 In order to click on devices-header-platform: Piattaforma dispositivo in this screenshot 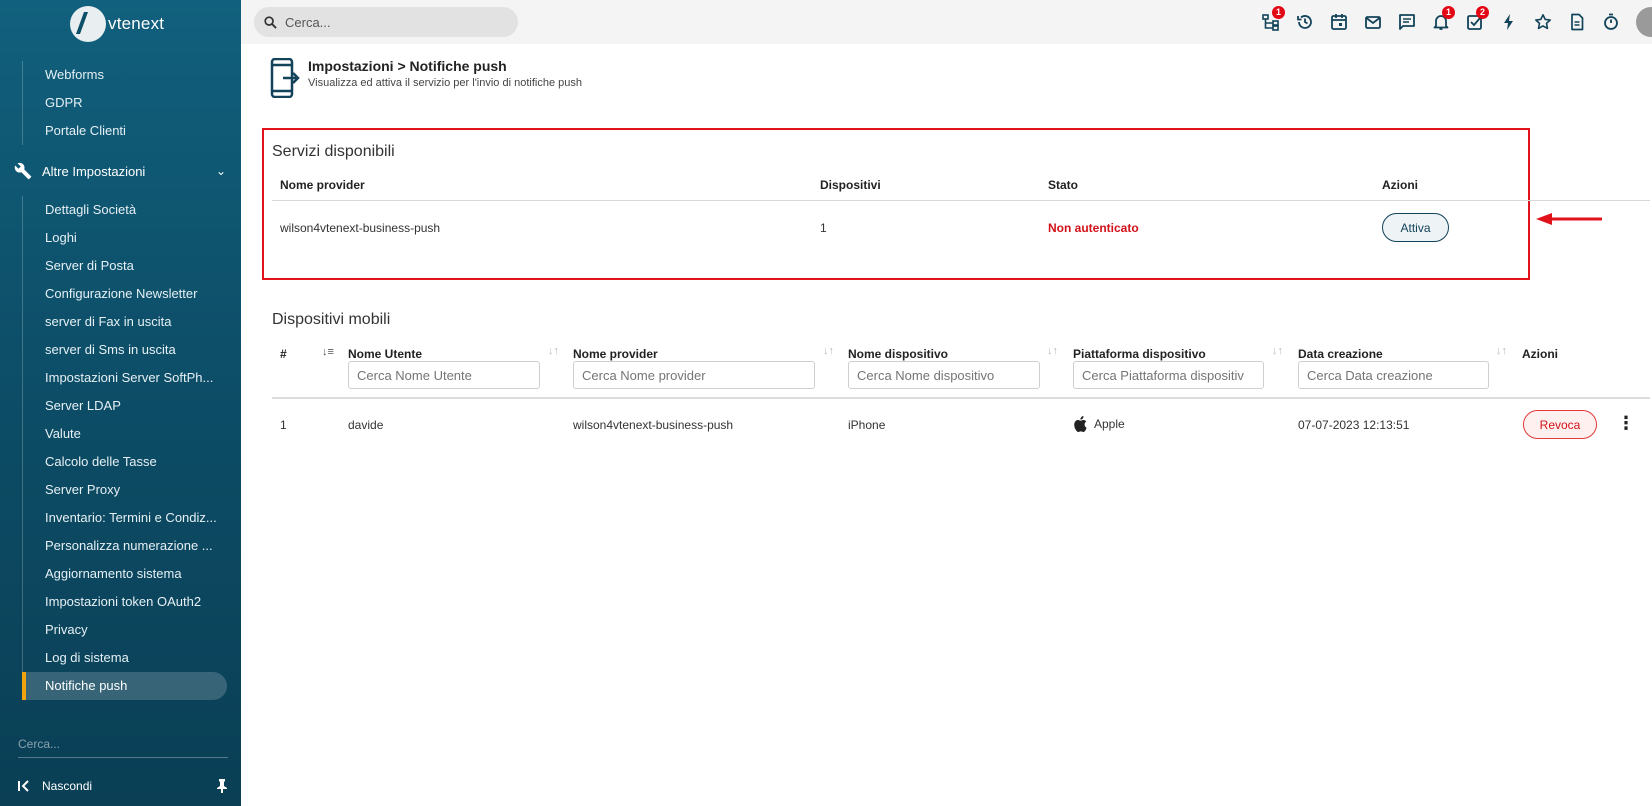, I will do `click(1139, 354)`.